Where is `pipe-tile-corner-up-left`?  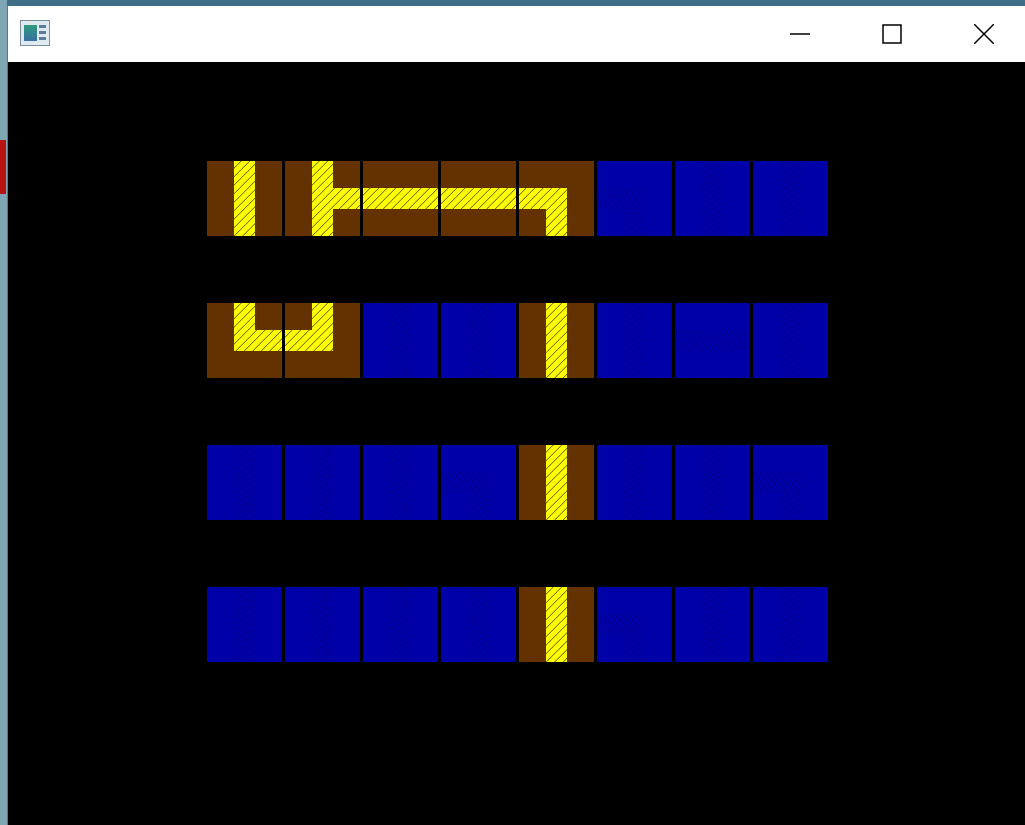
pipe-tile-corner-up-left is located at coordinates (322, 340).